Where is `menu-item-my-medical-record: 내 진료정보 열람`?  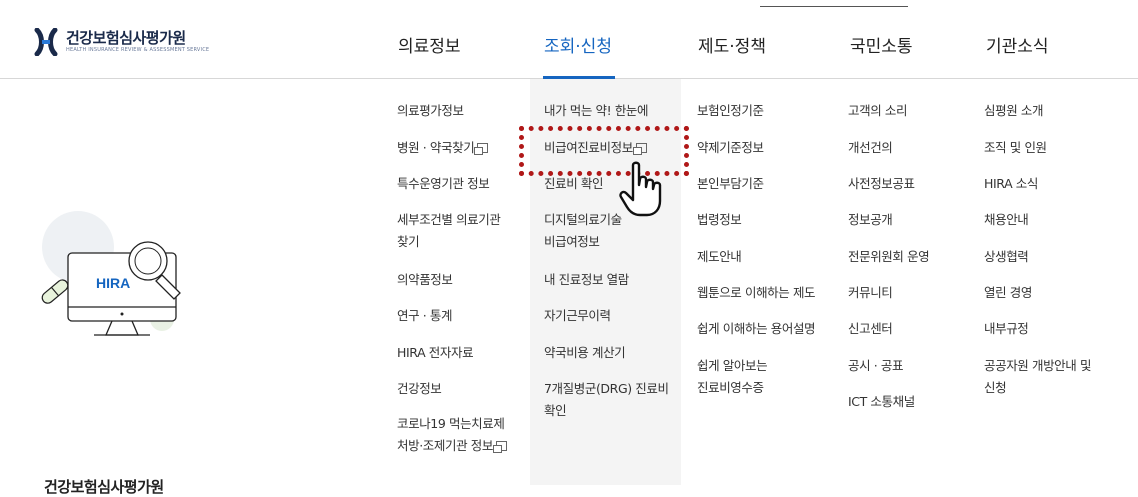
menu-item-my-medical-record: 내 진료정보 열람 is located at coordinates (586, 279).